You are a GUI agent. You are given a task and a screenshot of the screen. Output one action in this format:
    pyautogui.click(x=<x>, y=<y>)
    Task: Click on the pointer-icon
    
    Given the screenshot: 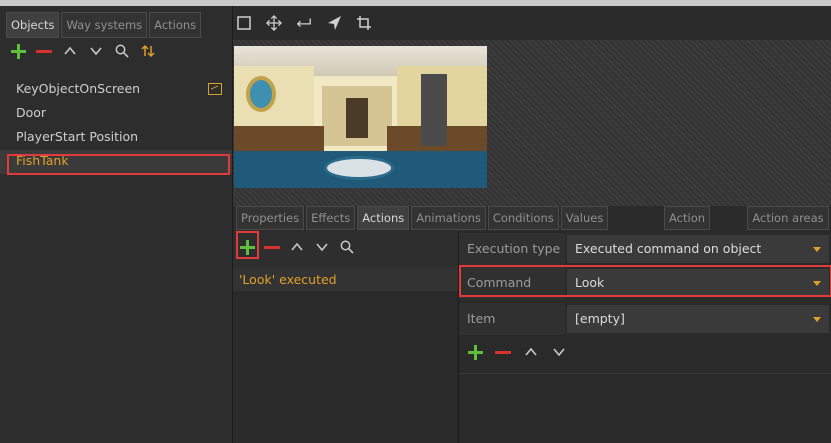 What is the action you would take?
    pyautogui.click(x=334, y=23)
    